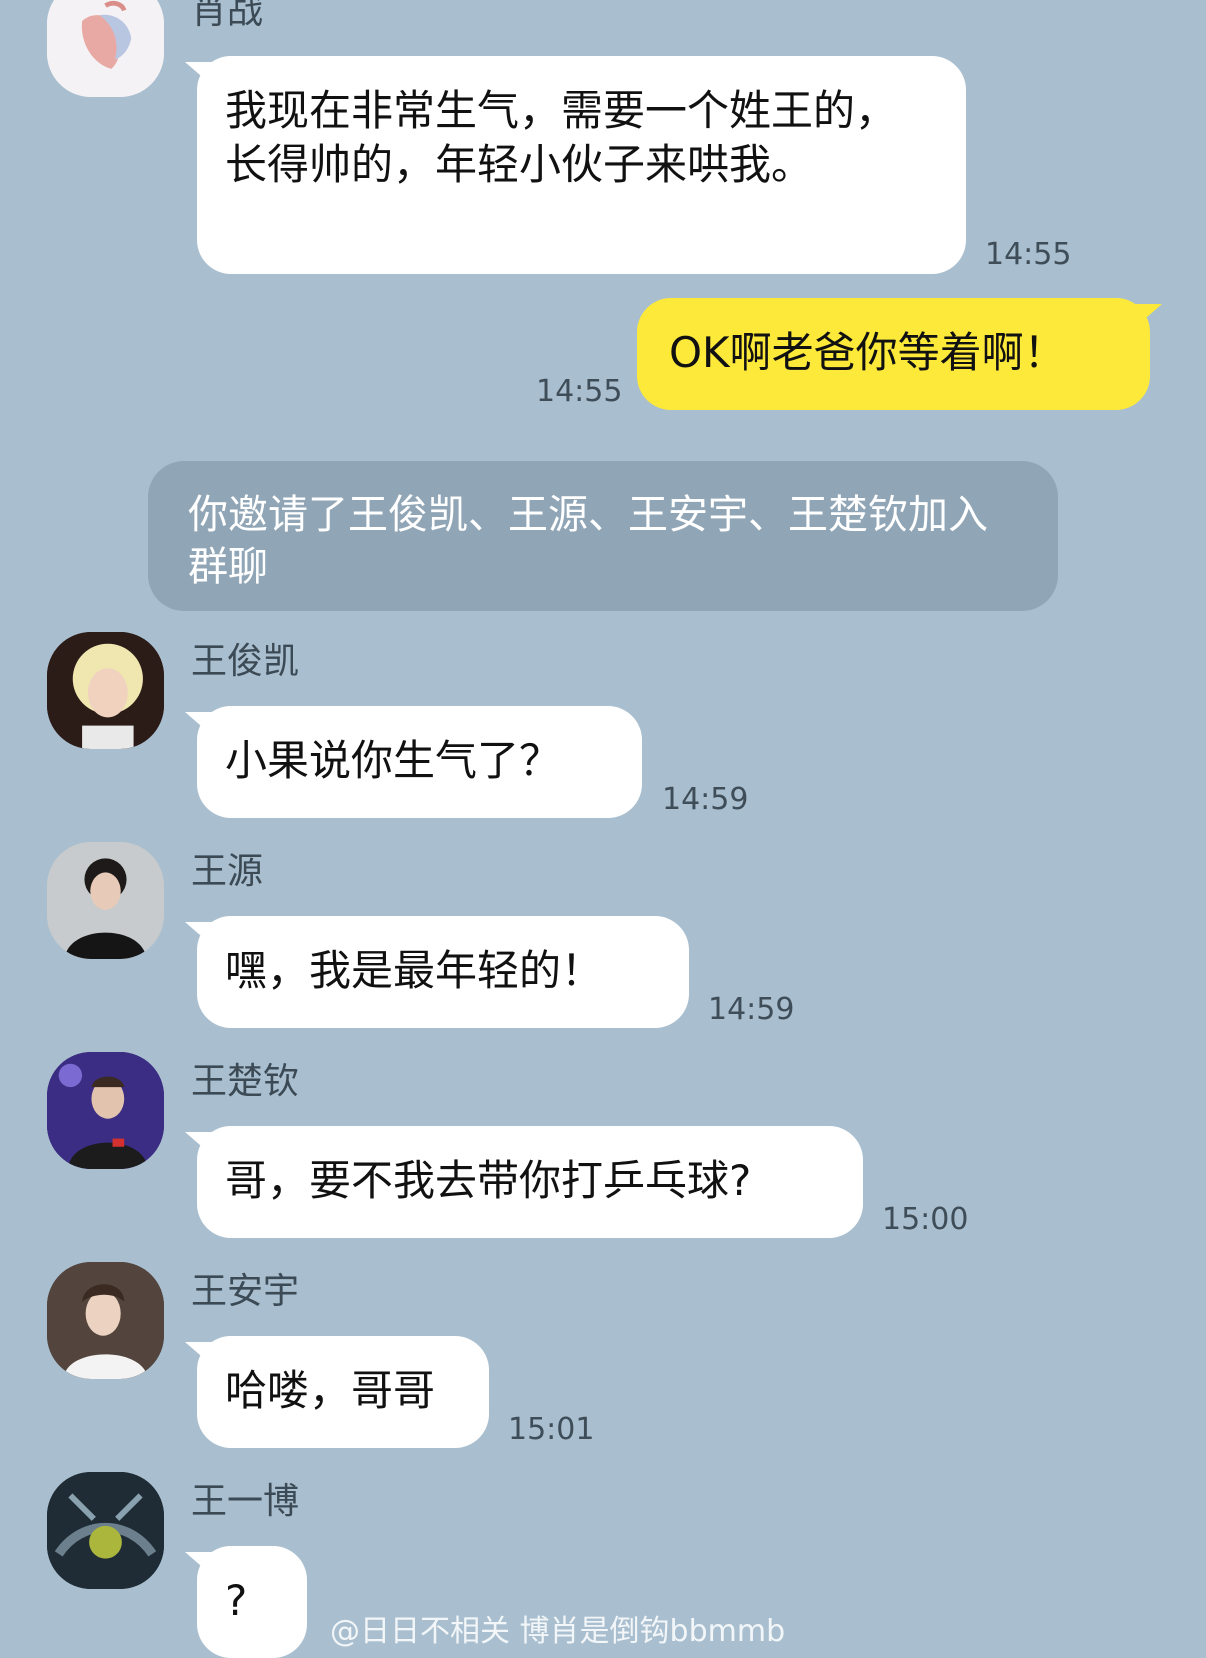 The height and width of the screenshot is (1658, 1206). What do you see at coordinates (245, 1501) in the screenshot?
I see `sender-name: 王一博` at bounding box center [245, 1501].